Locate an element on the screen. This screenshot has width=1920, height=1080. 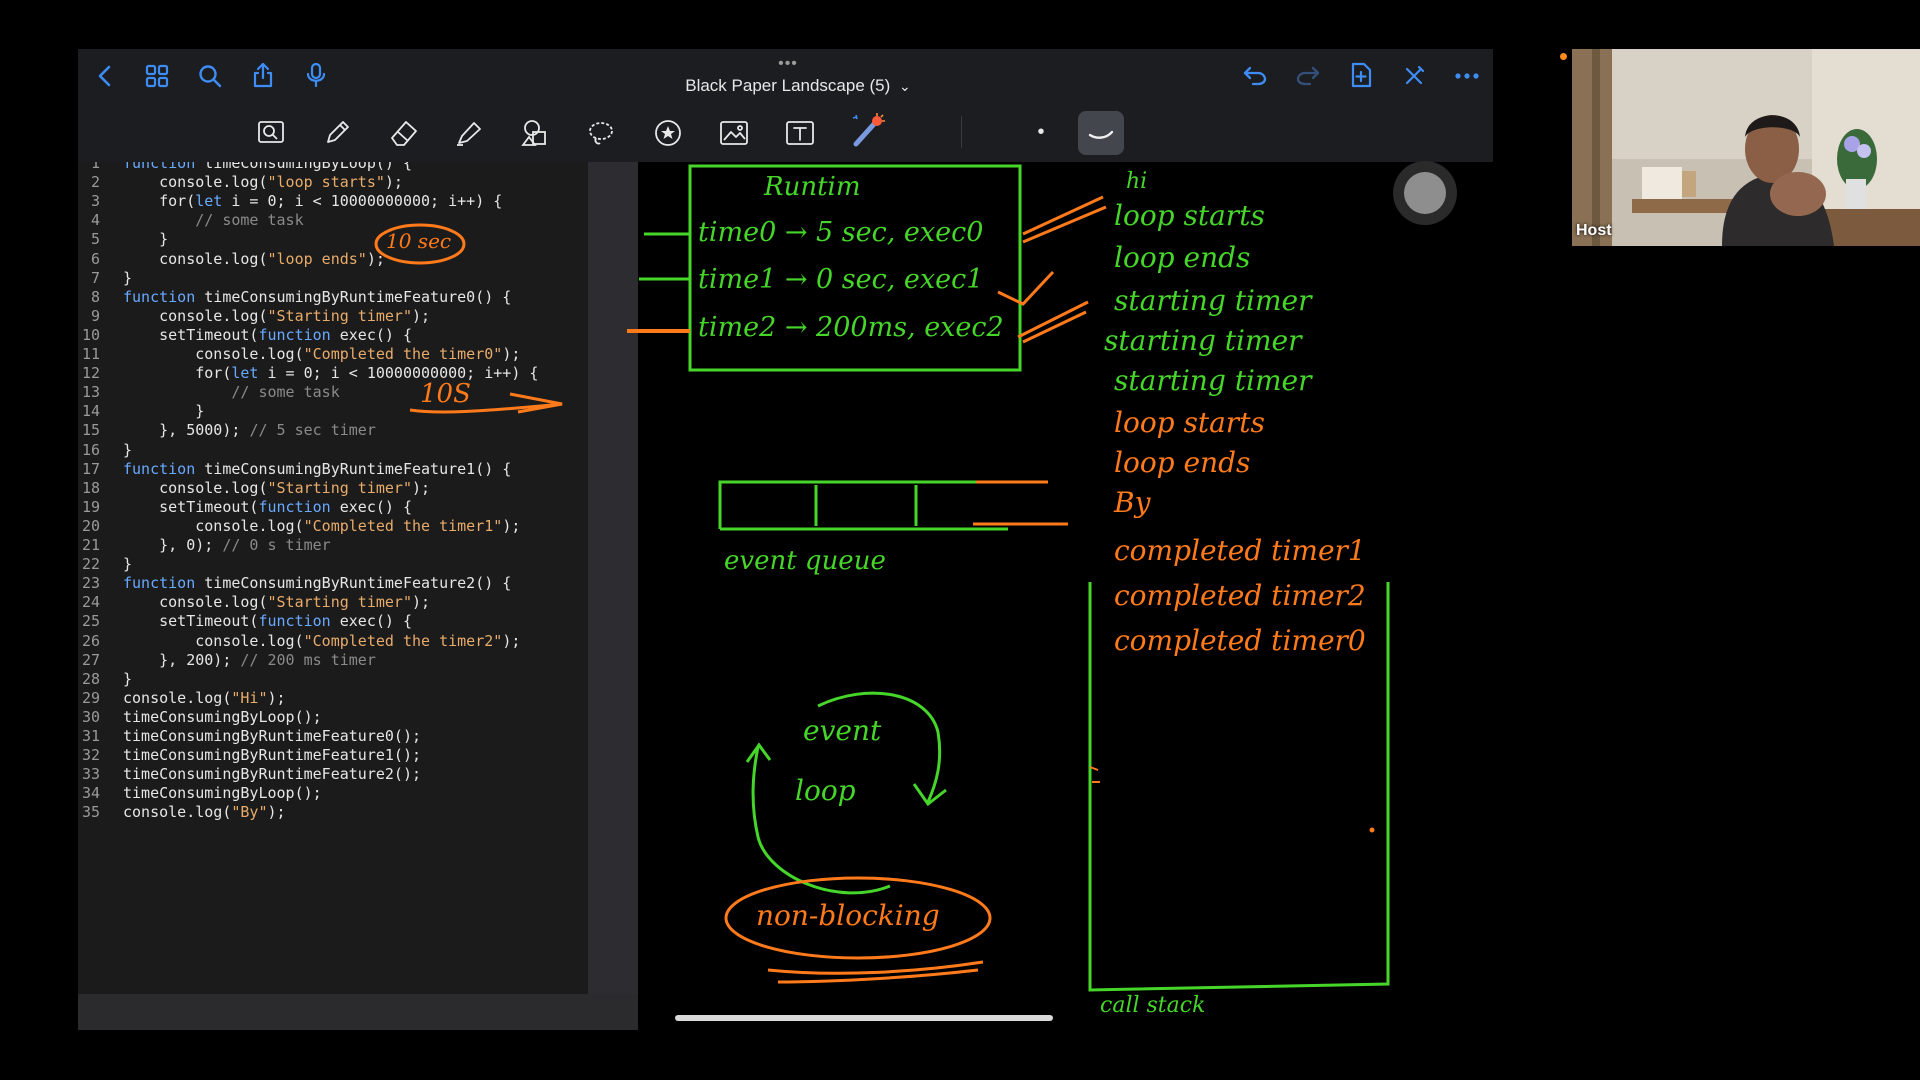
more-icon is located at coordinates (1467, 76).